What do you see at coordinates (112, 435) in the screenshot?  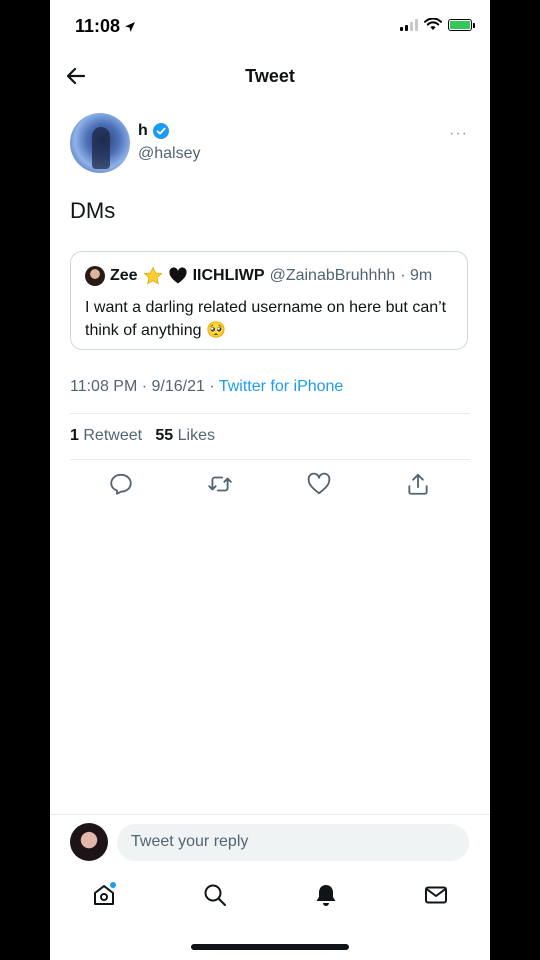 I see `retweet-label: Retweet` at bounding box center [112, 435].